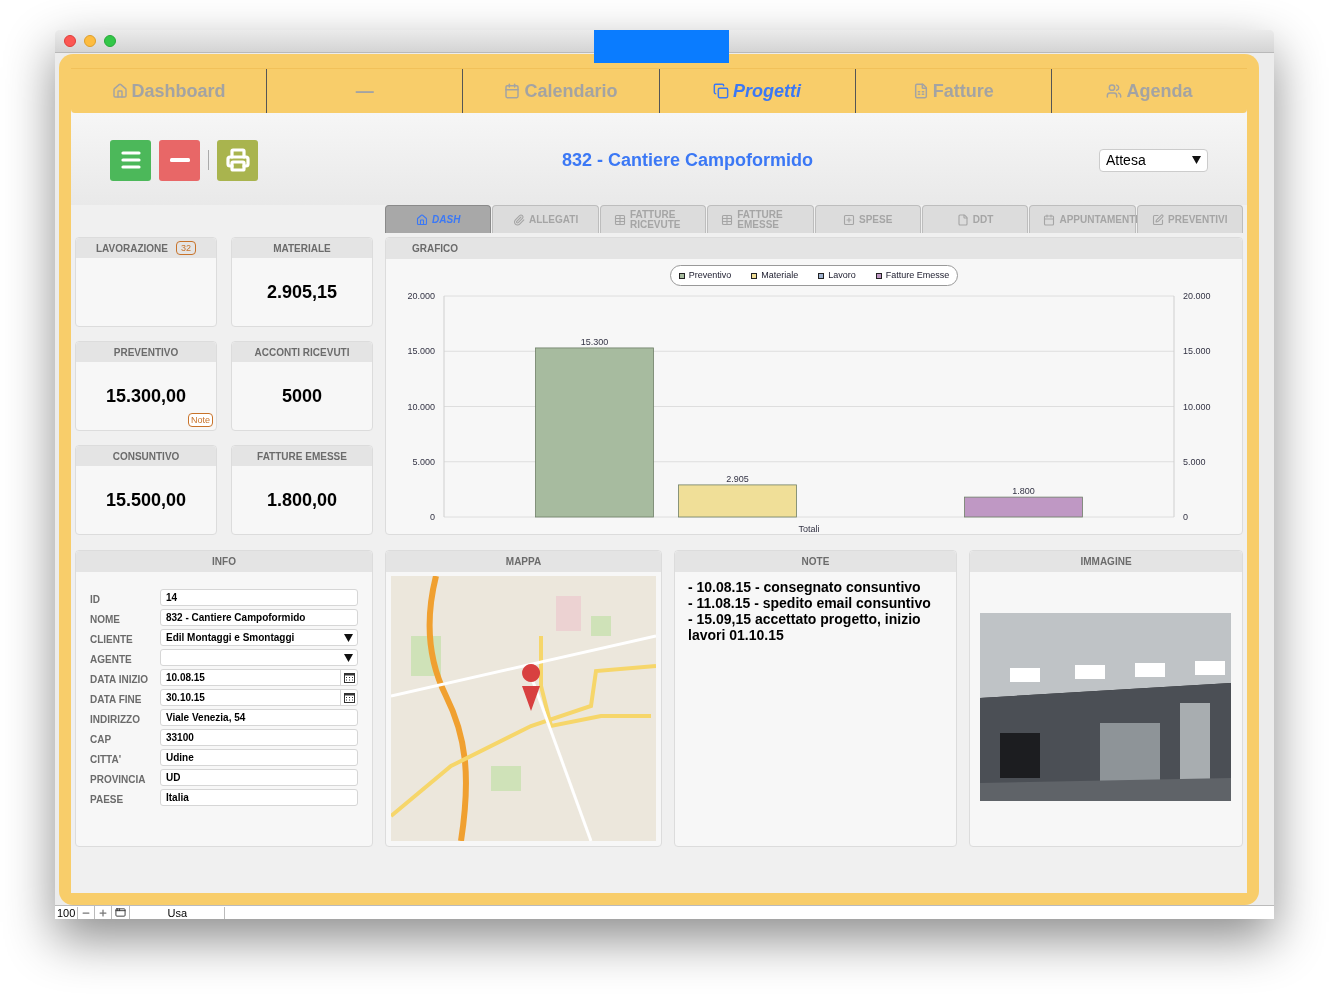  What do you see at coordinates (259, 637) in the screenshot?
I see `select-field: Edil Montaggi e Smontaggi` at bounding box center [259, 637].